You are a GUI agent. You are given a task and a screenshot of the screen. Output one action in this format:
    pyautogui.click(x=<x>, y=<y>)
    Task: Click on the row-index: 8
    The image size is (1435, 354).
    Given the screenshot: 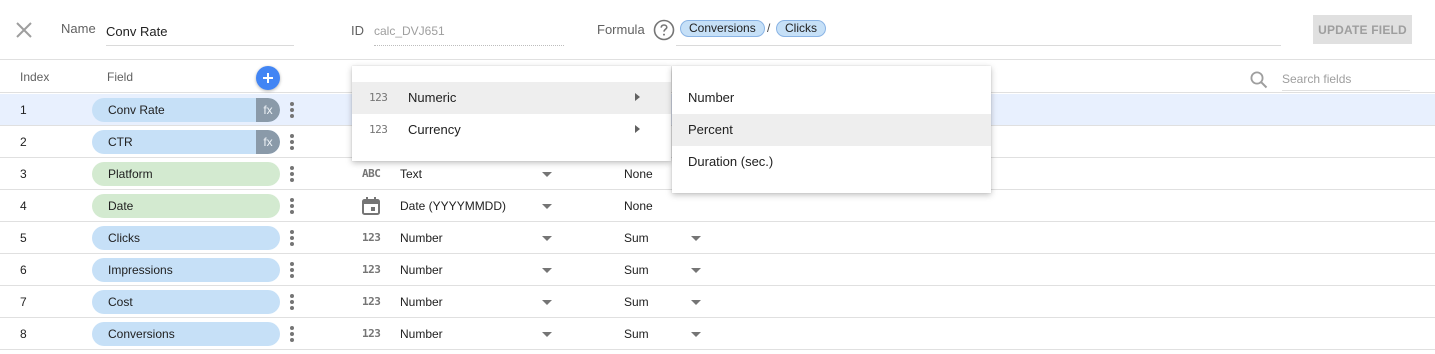 What is the action you would take?
    pyautogui.click(x=23, y=334)
    